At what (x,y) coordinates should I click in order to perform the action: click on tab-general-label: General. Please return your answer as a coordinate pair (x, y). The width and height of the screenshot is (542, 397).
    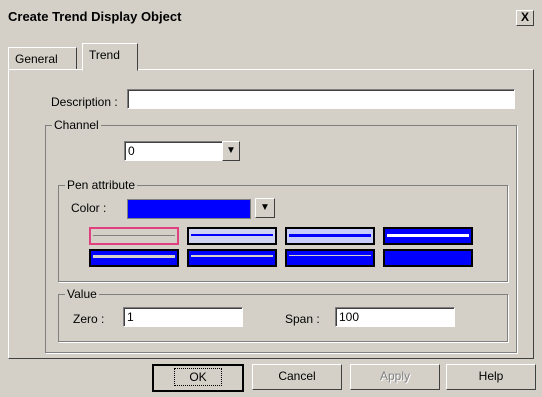
    Looking at the image, I should click on (36, 59).